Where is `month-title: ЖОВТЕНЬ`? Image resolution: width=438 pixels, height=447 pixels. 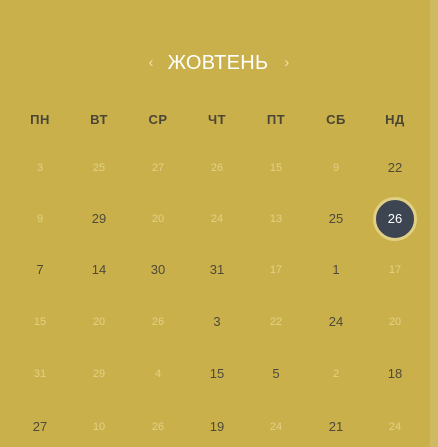 month-title: ЖОВТЕНЬ is located at coordinates (218, 63).